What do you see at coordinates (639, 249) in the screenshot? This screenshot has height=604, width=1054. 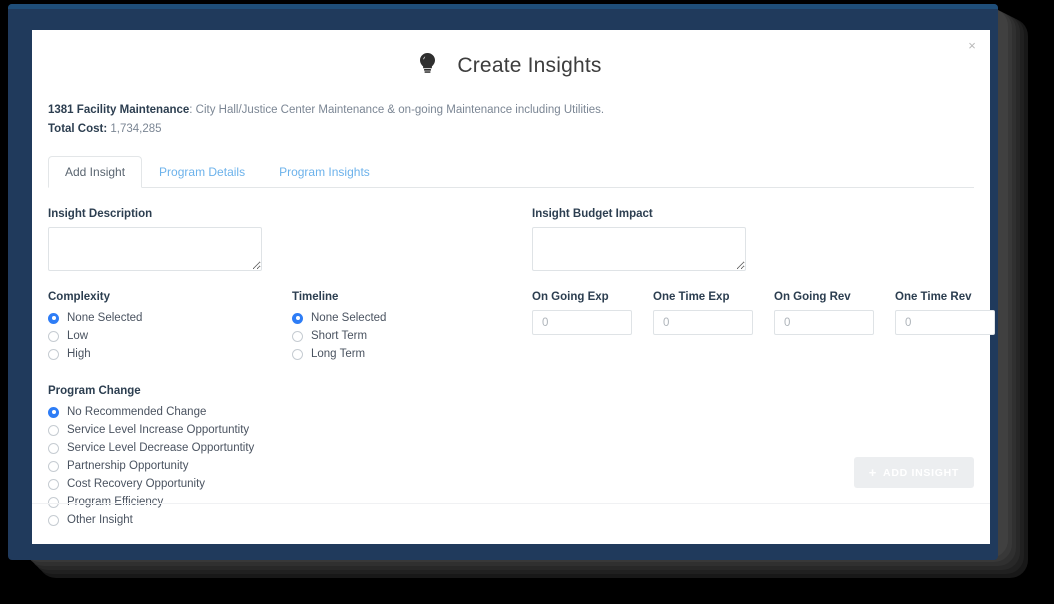 I see `insight-budget-impact-input` at bounding box center [639, 249].